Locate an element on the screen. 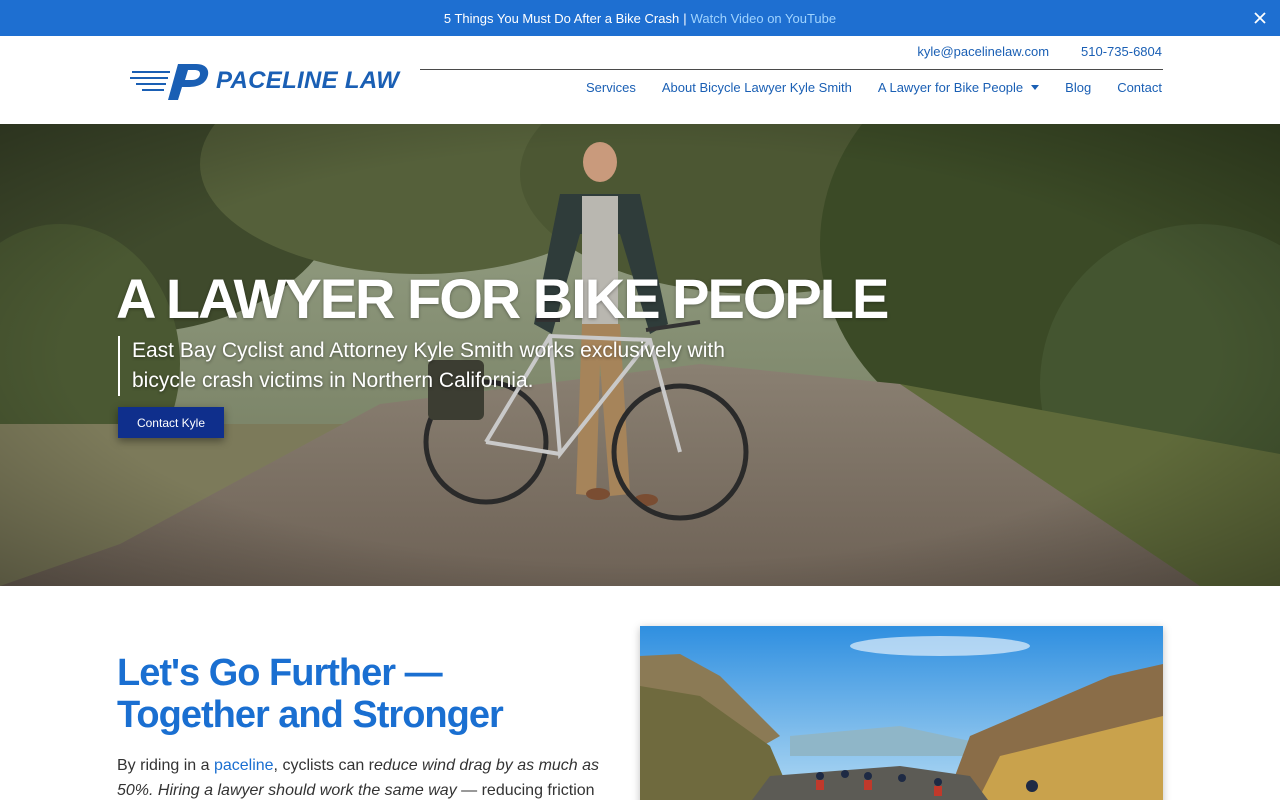 The height and width of the screenshot is (800, 1280). intro-title: Let's Go Further — Together and Stronger is located at coordinates (310, 694).